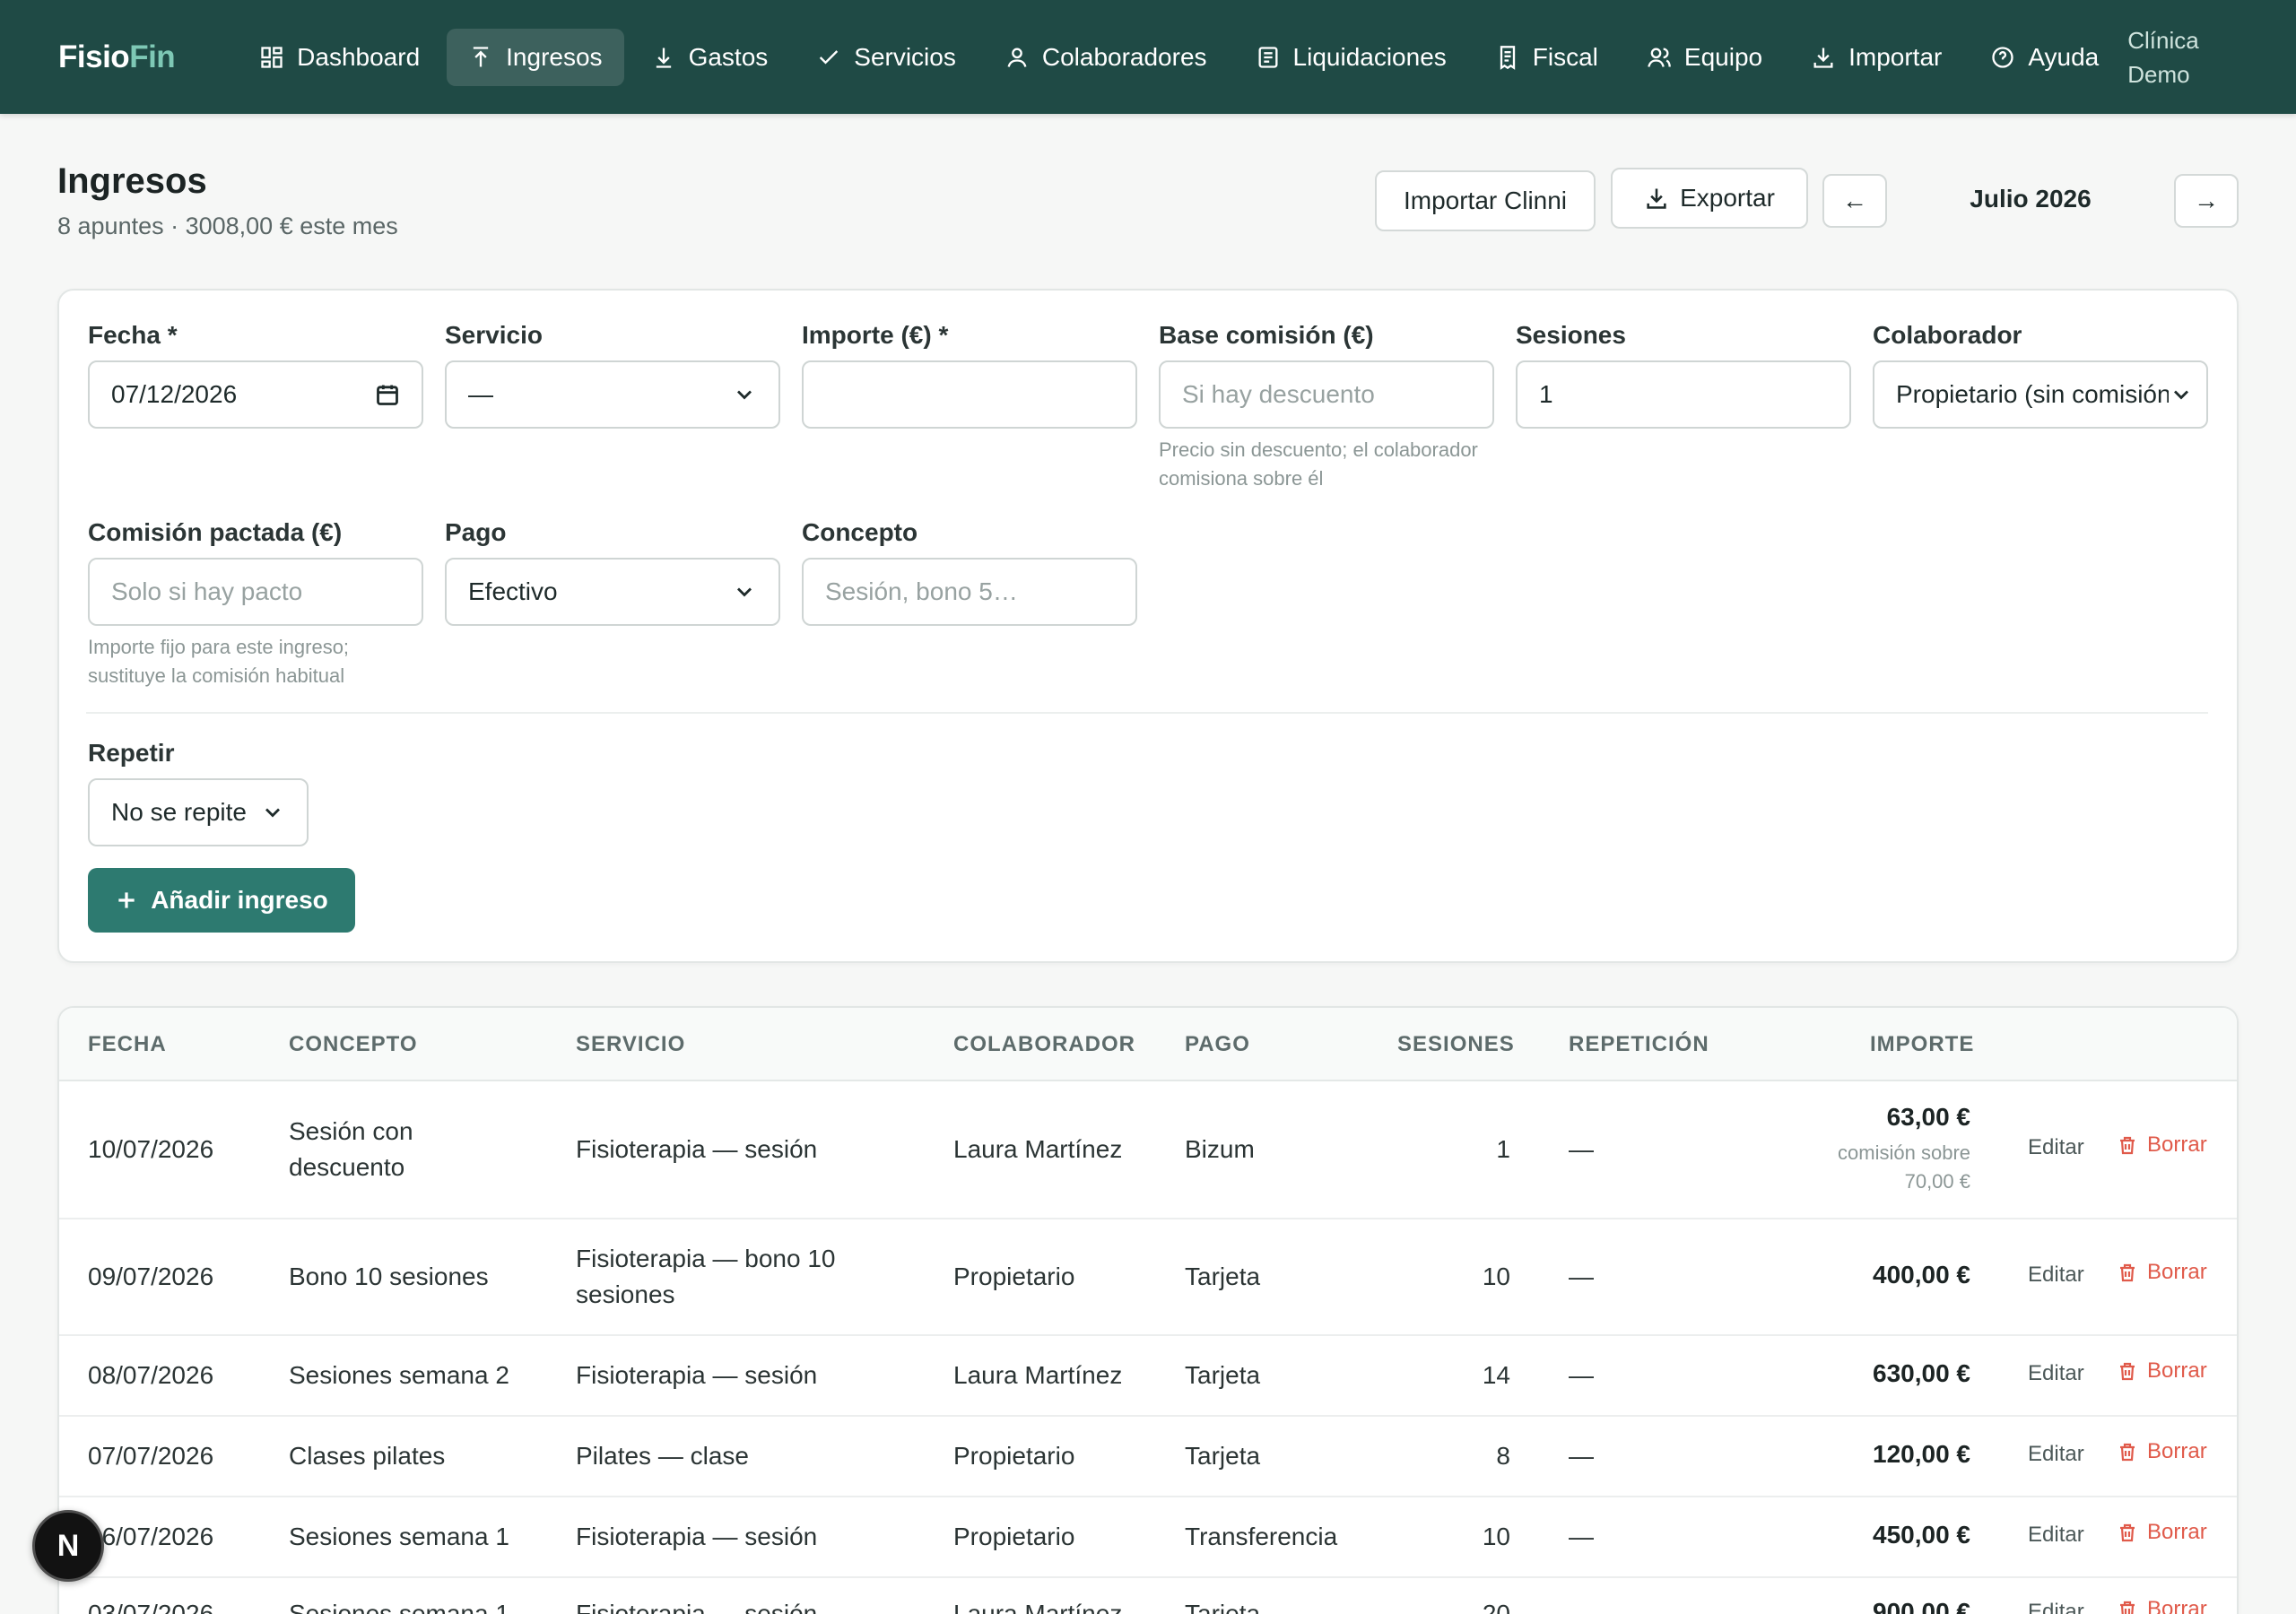  Describe the element at coordinates (630, 1044) in the screenshot. I see `column-header-servicio: SERVICIO` at that location.